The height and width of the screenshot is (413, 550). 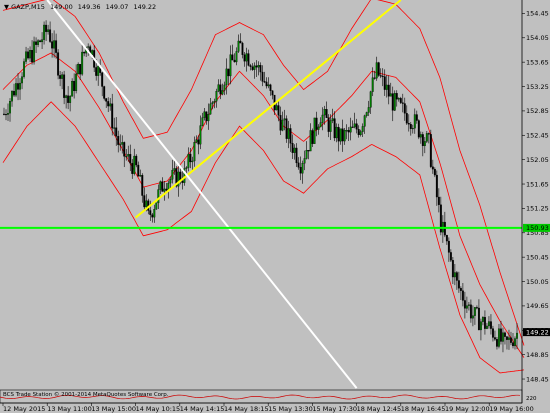 What do you see at coordinates (334, 409) in the screenshot?
I see `time-tick-label: 15 May 17:30` at bounding box center [334, 409].